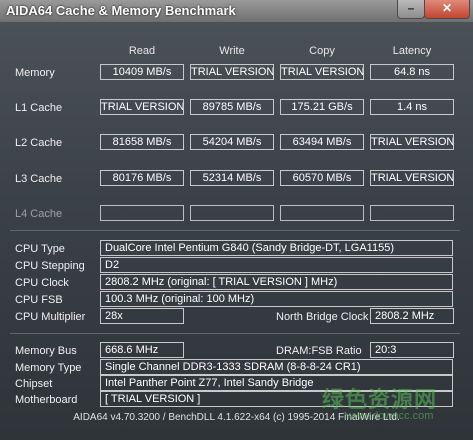 This screenshot has width=473, height=440. What do you see at coordinates (276, 299) in the screenshot?
I see `cpu-fsb-value: 100.3 MHz (original: 100 MHz)` at bounding box center [276, 299].